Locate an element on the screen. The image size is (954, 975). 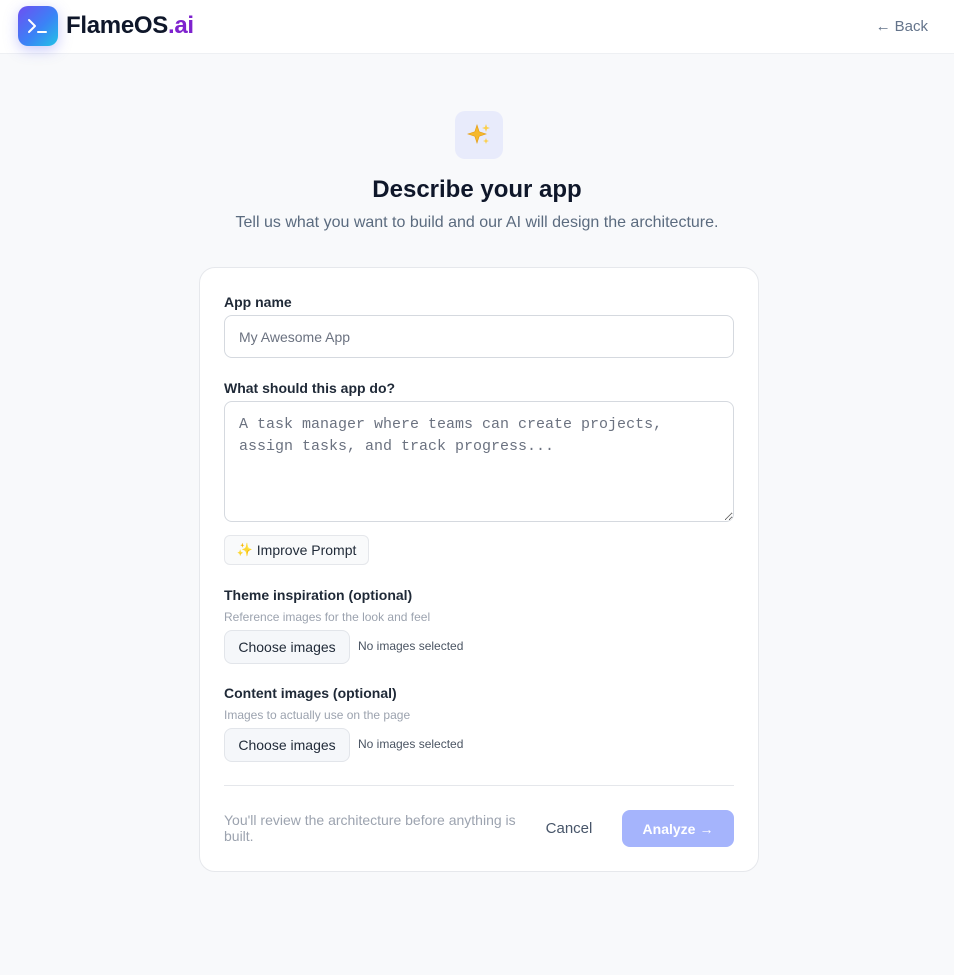
footer-divider is located at coordinates (479, 785).